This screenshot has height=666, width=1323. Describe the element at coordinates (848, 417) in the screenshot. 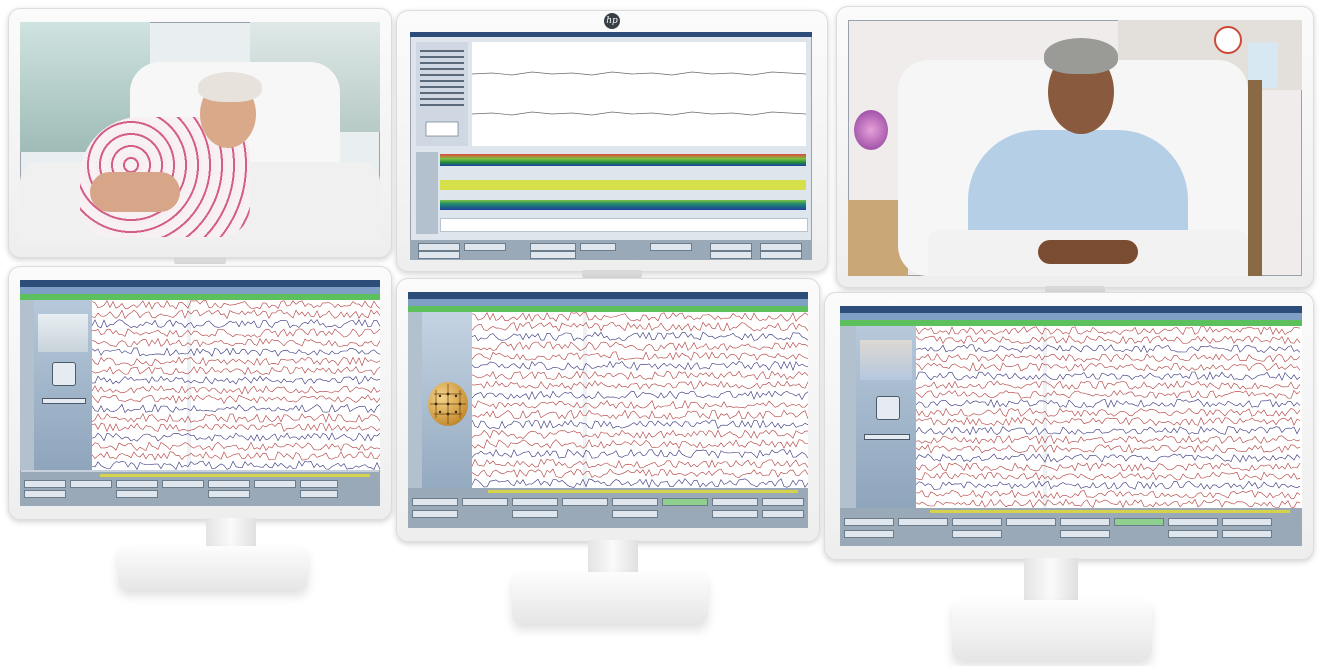

I see `channel-labels-column` at that location.